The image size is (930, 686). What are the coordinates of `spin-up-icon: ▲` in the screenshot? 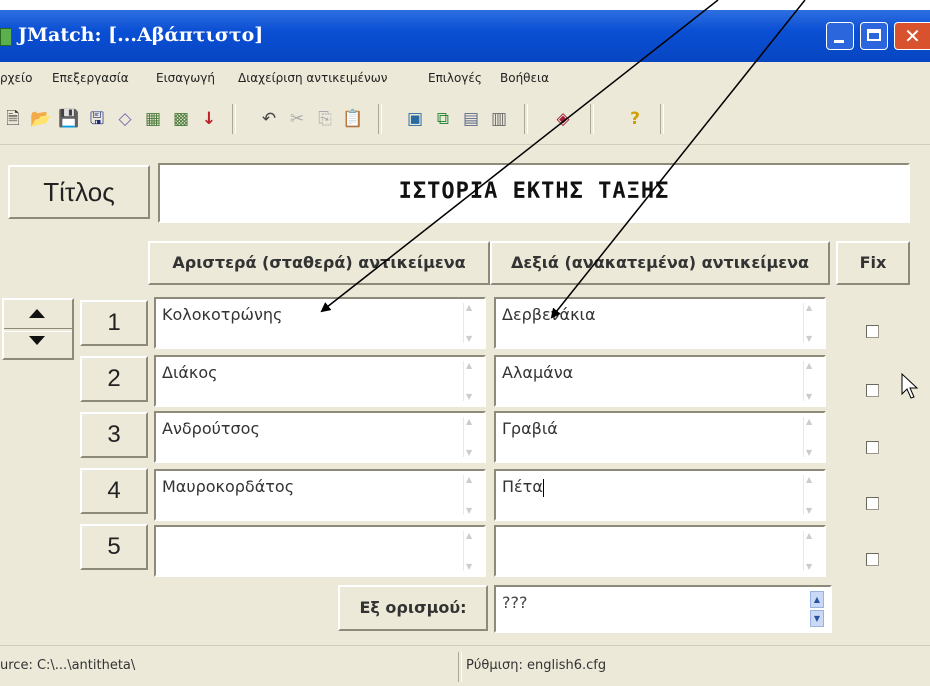 It's located at (817, 599).